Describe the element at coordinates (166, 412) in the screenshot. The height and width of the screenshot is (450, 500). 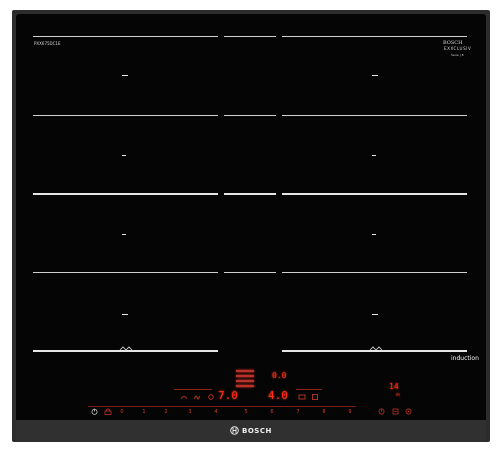
I see `slider-number-2: 2` at that location.